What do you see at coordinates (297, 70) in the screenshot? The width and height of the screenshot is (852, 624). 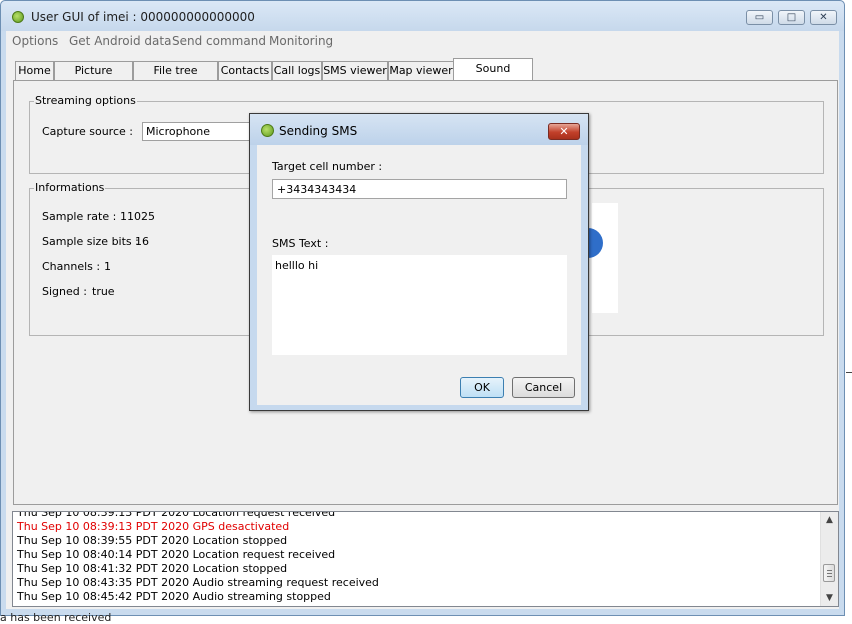 I see `tab-call-logs: Call logs` at bounding box center [297, 70].